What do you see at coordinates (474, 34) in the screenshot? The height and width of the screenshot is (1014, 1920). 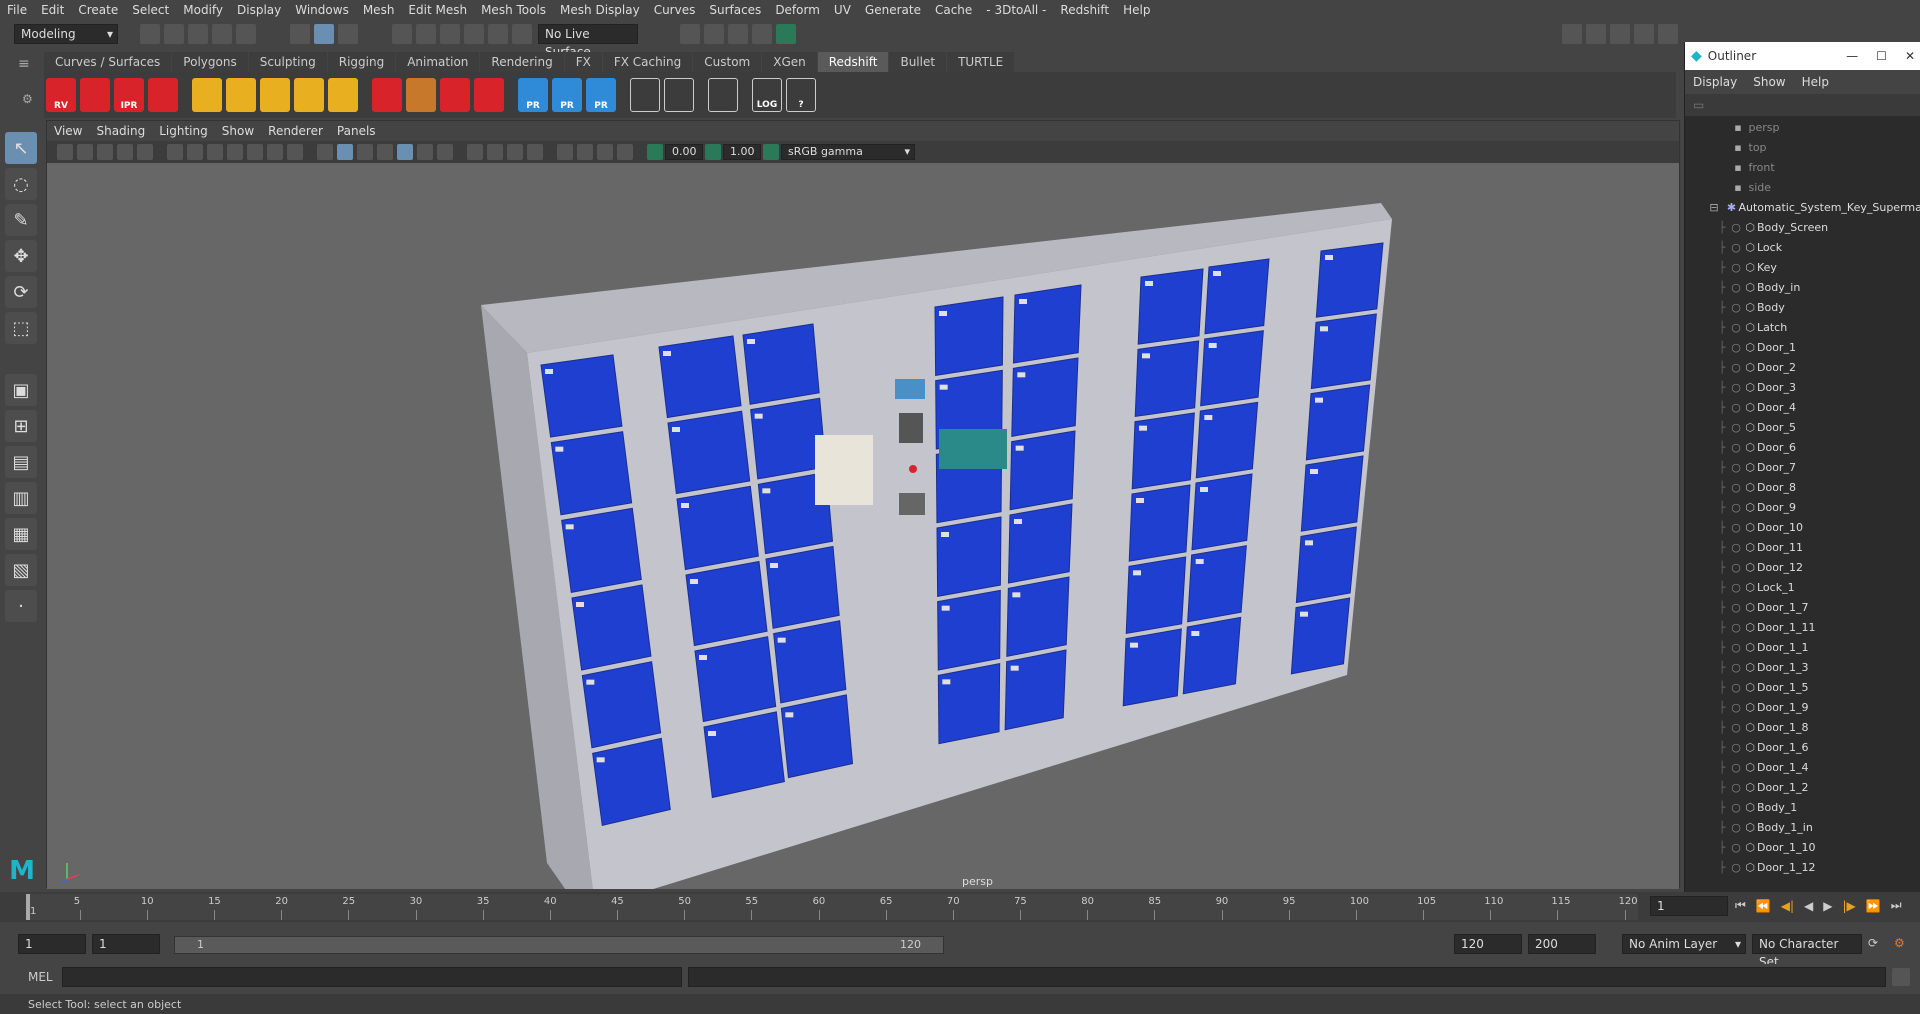 I see `snap-view-icon` at bounding box center [474, 34].